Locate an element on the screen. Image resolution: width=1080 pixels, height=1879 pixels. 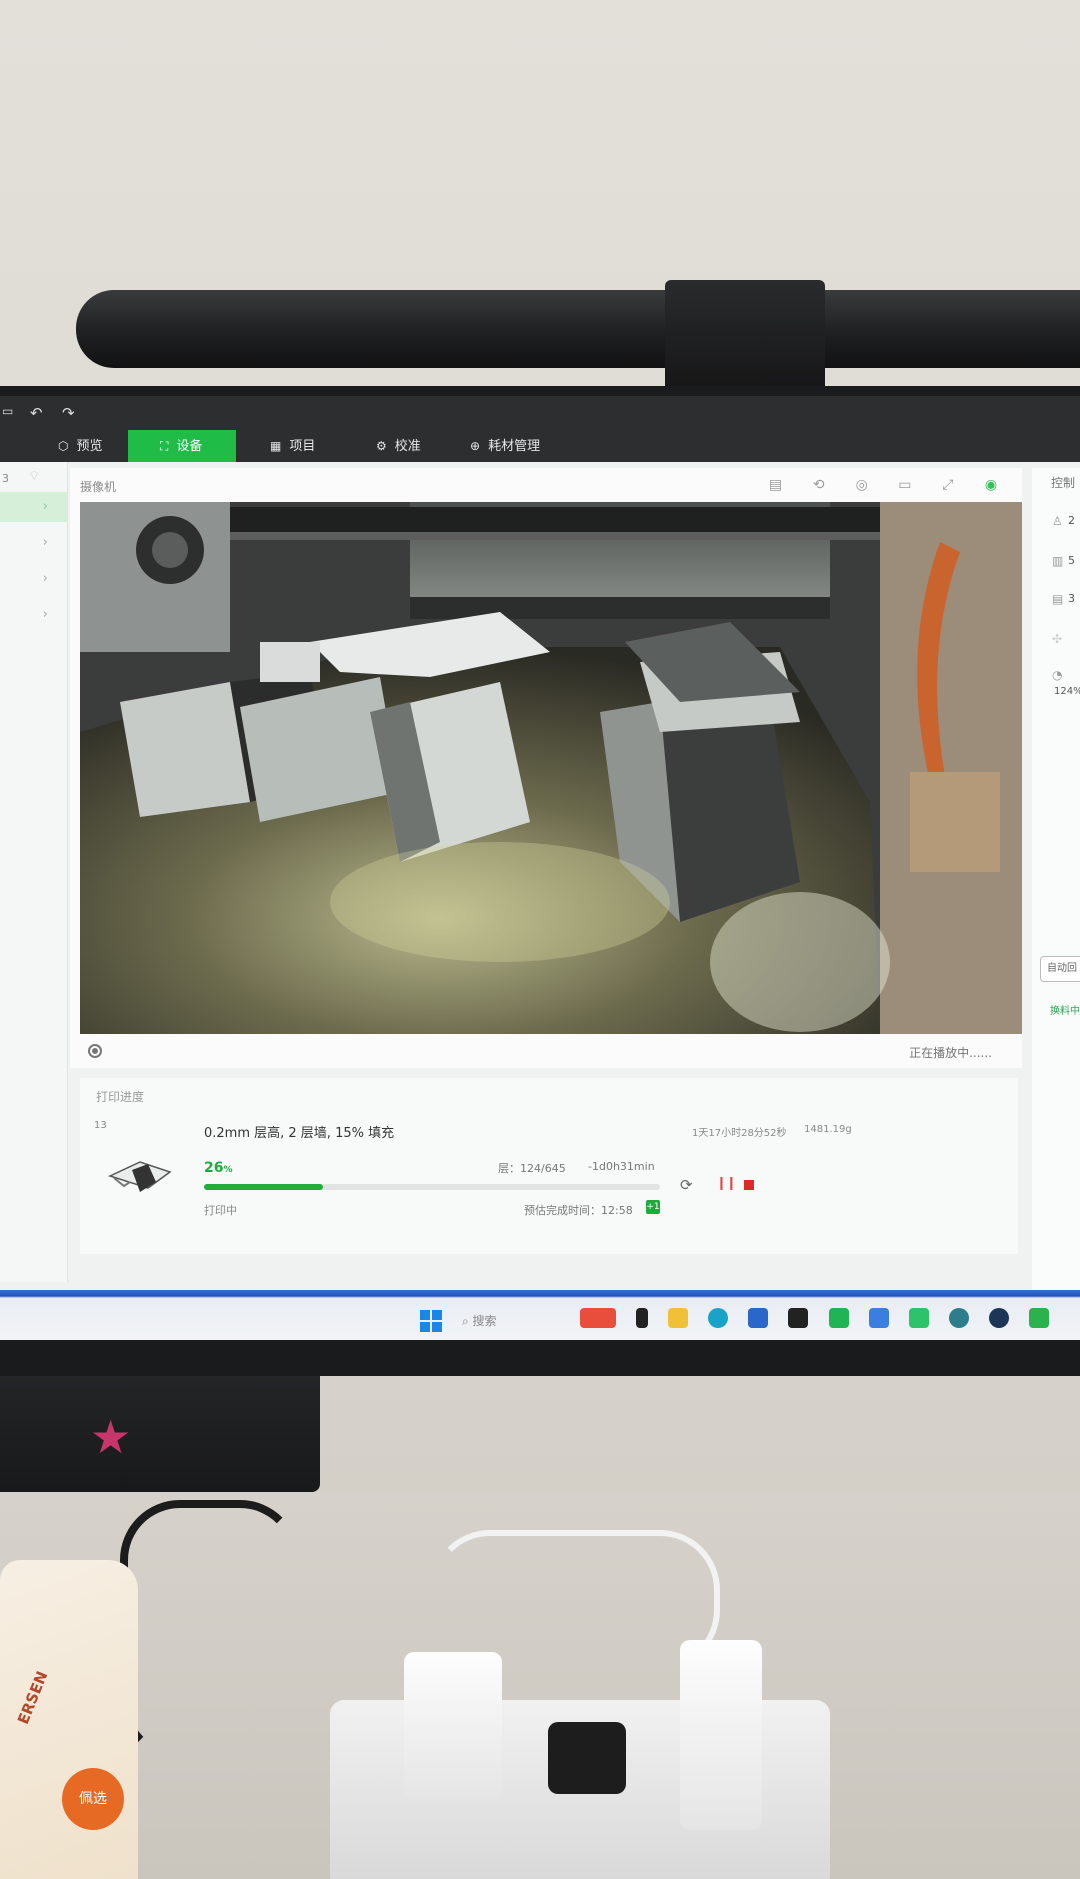
bambu-studio-icon is located at coordinates (1039, 1318).